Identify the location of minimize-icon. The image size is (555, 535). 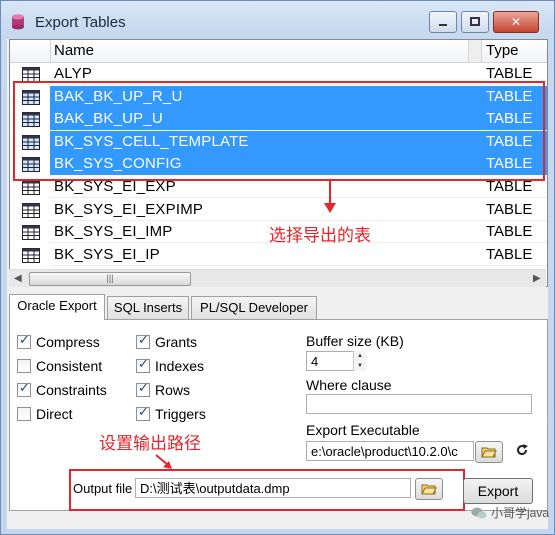
(443, 25).